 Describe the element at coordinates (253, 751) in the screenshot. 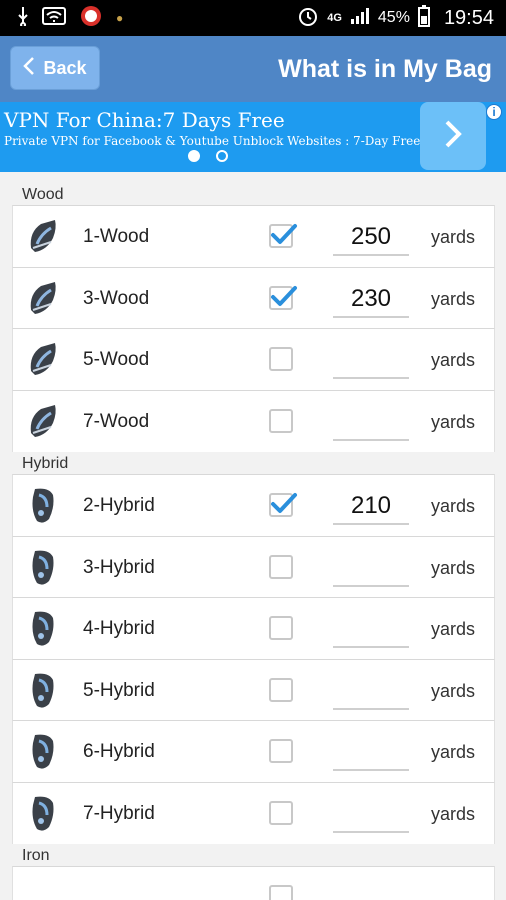

I see `club-row: 6-Hybrid yards` at that location.